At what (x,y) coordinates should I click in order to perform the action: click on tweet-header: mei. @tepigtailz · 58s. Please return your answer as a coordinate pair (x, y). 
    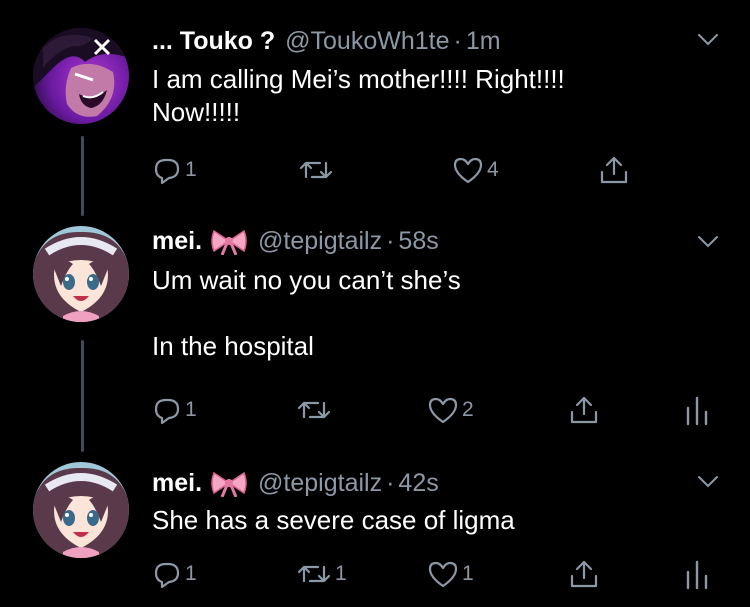
    Looking at the image, I should click on (295, 241).